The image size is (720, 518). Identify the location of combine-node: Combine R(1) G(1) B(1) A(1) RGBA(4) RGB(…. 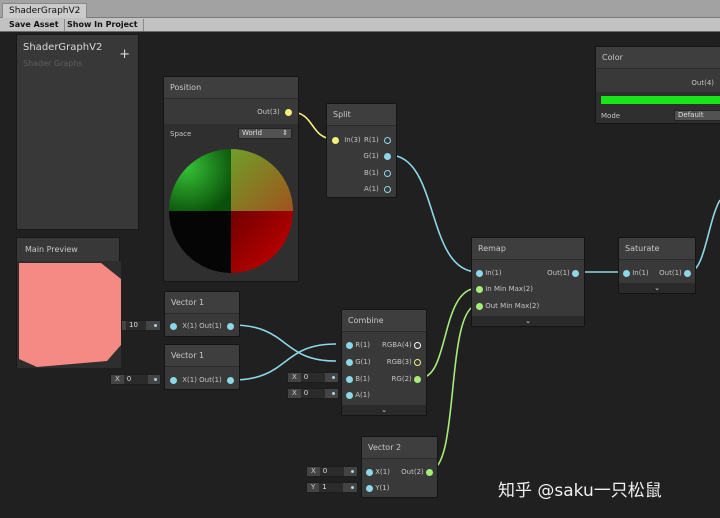
(384, 362).